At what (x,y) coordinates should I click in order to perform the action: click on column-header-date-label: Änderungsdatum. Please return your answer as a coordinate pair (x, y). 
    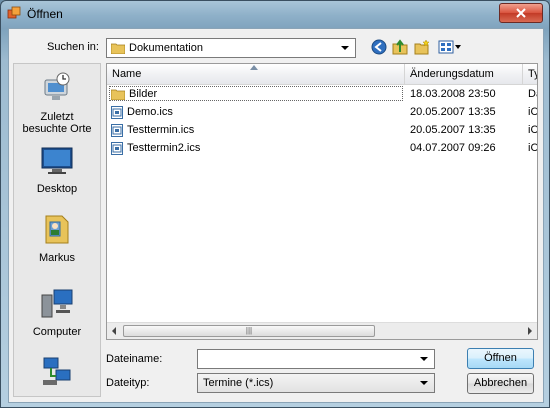
    Looking at the image, I should click on (452, 74).